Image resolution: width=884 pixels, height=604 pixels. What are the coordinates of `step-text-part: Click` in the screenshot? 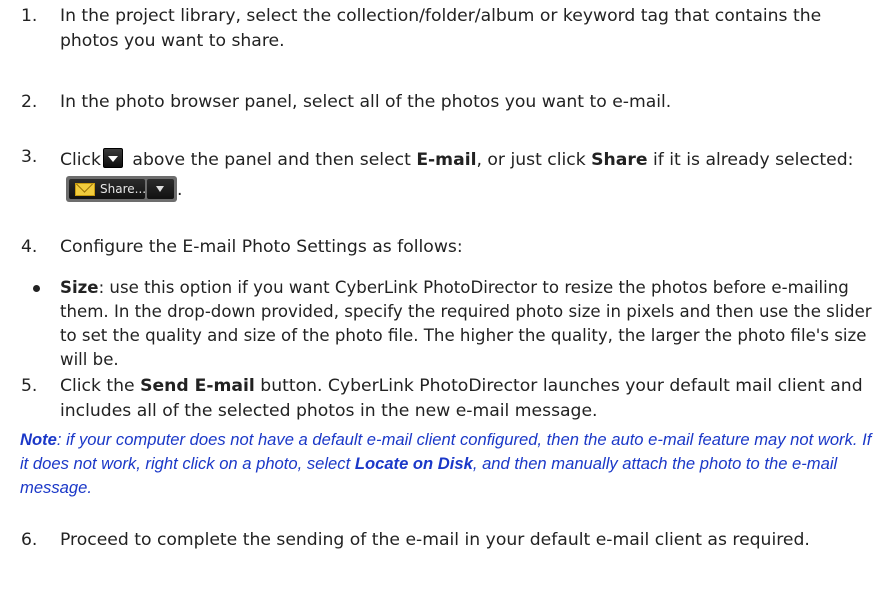 It's located at (80, 160).